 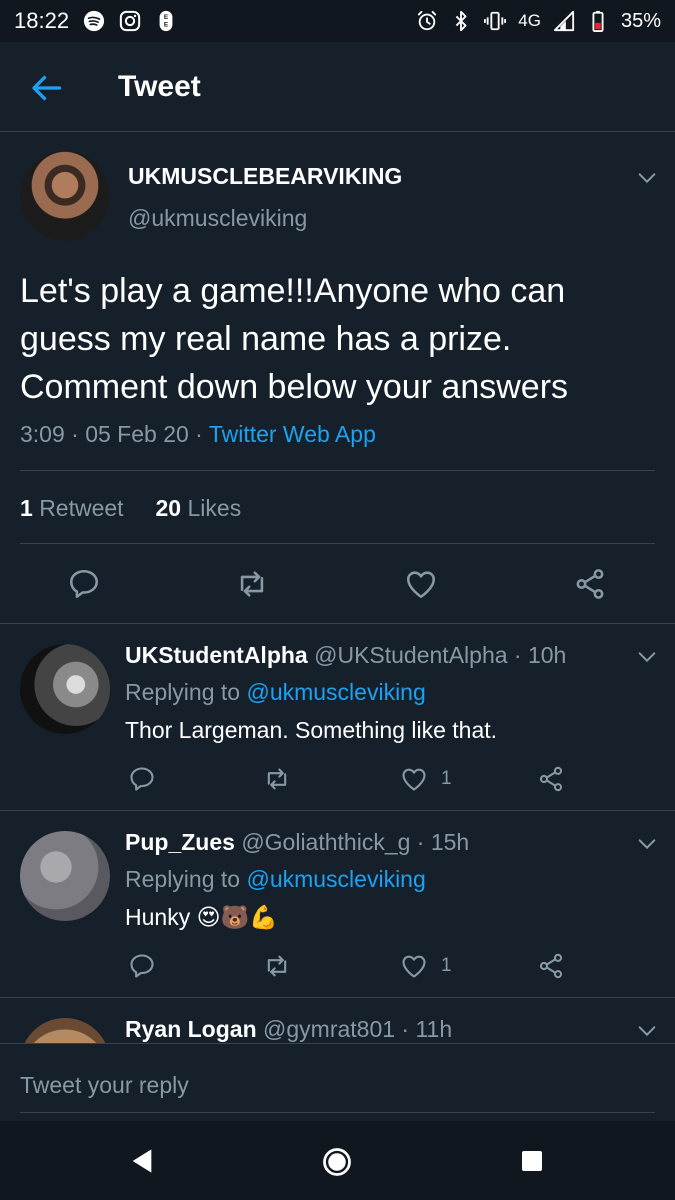 What do you see at coordinates (529, 20) in the screenshot?
I see `network-type: 4G` at bounding box center [529, 20].